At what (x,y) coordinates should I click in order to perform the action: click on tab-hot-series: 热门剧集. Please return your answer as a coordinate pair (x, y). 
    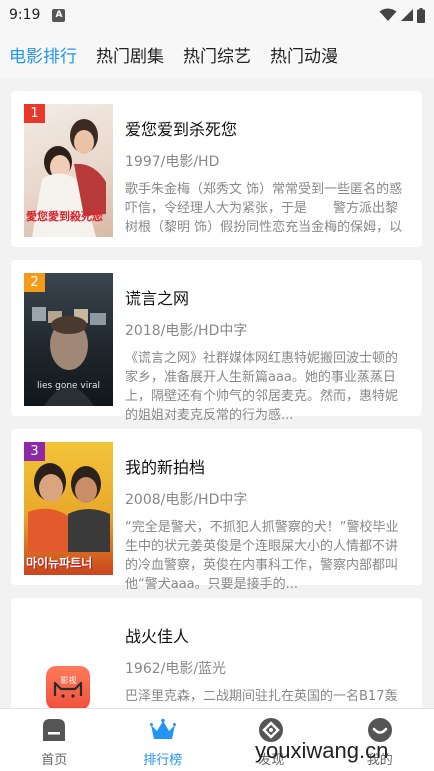
    Looking at the image, I should click on (130, 54).